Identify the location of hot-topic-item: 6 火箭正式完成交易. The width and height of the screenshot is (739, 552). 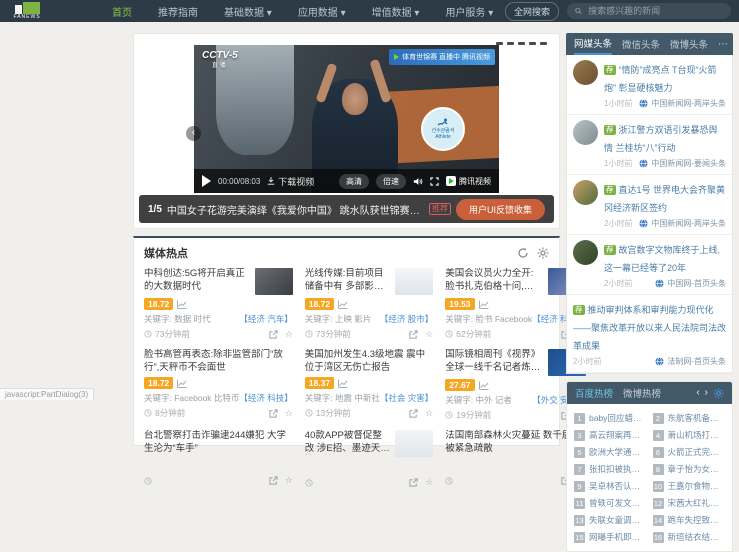
(689, 452).